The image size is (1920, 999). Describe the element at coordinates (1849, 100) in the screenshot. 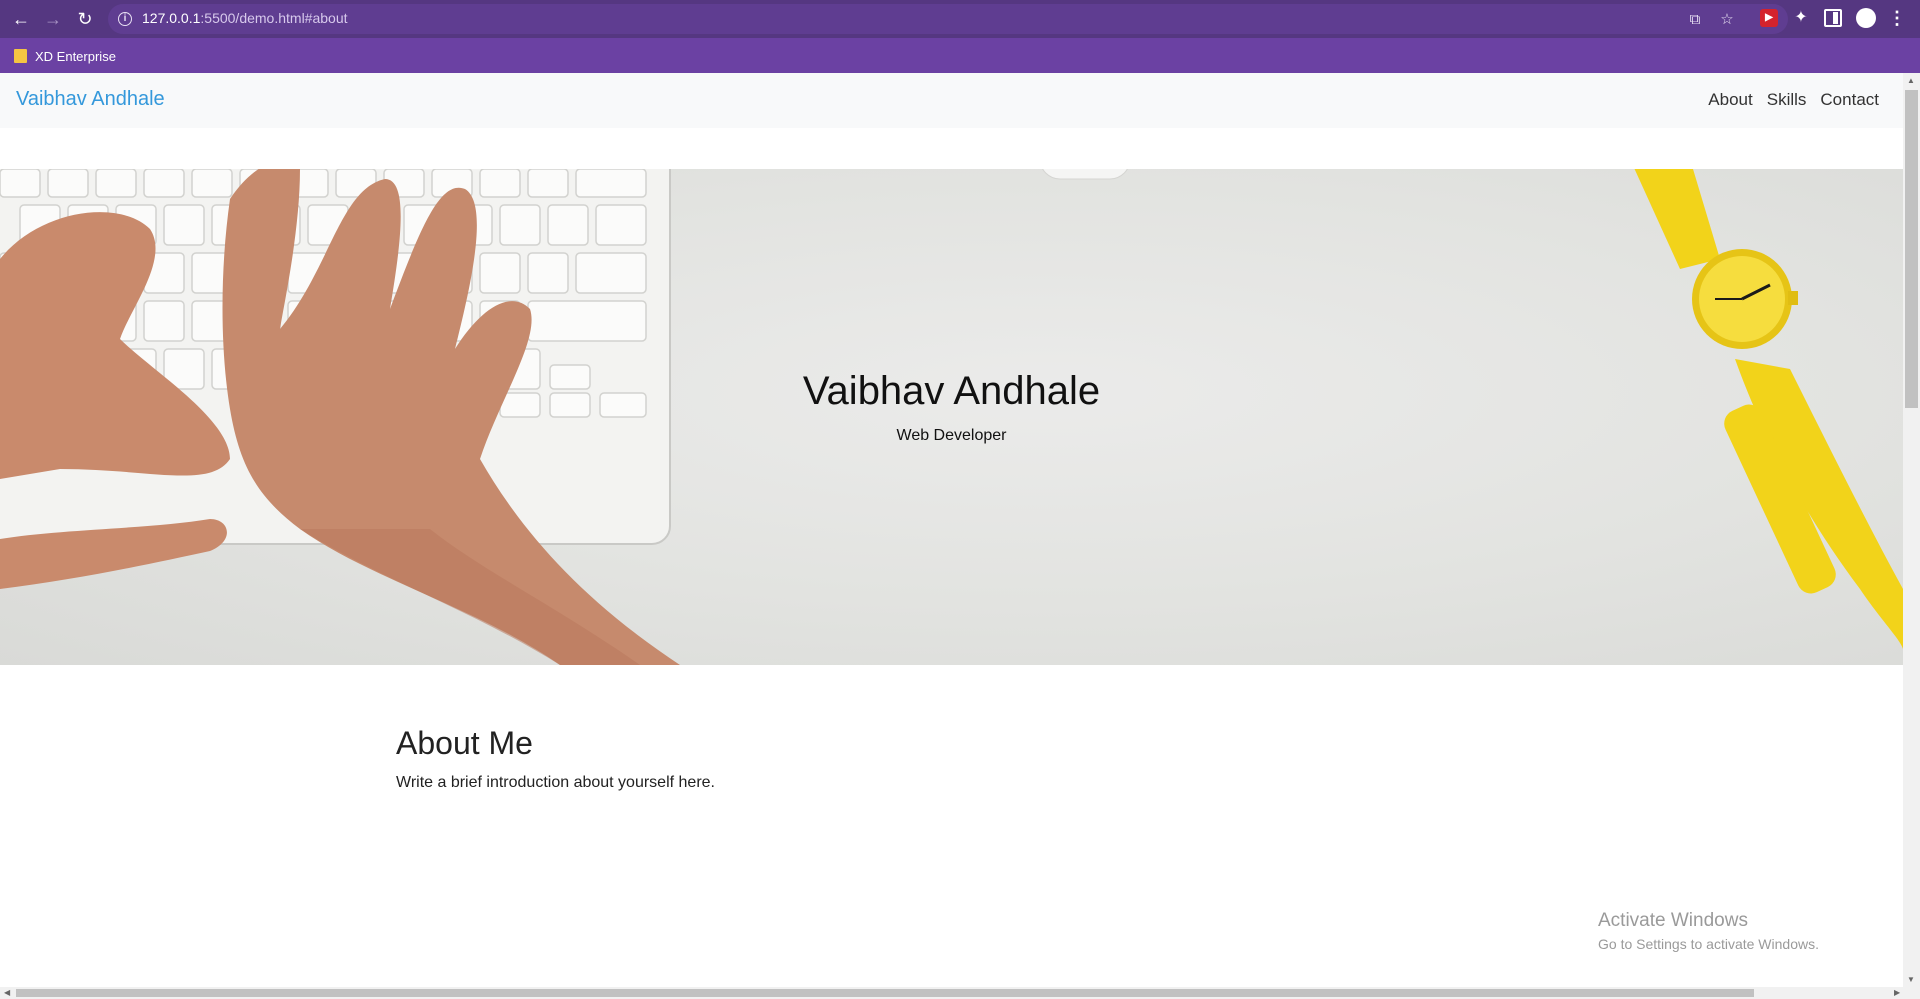

I see `nav-link-contact: Contact` at that location.